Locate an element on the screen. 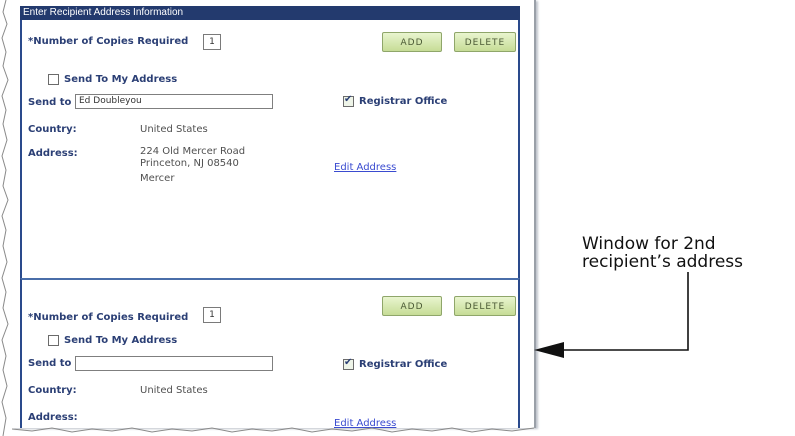 Image resolution: width=795 pixels, height=436 pixels. callout-line-2: recipient’s address is located at coordinates (663, 262).